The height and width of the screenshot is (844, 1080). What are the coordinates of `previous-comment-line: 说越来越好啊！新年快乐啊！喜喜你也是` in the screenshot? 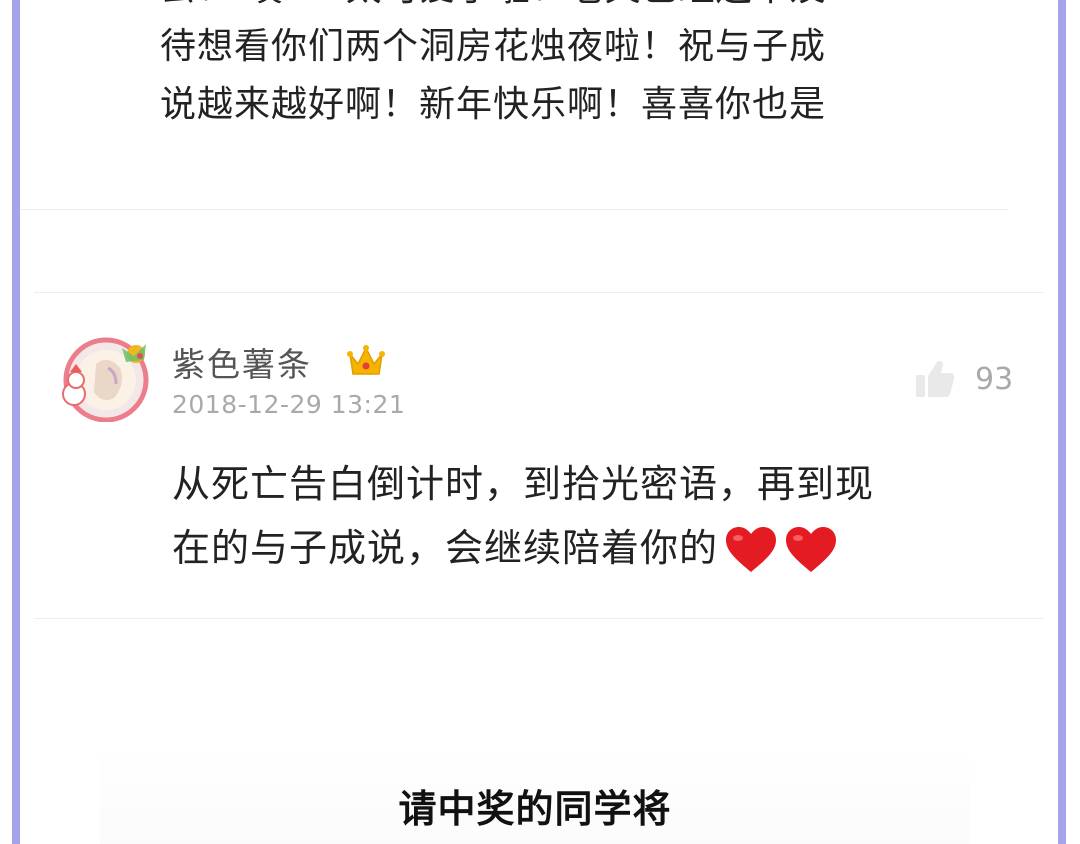 It's located at (493, 104).